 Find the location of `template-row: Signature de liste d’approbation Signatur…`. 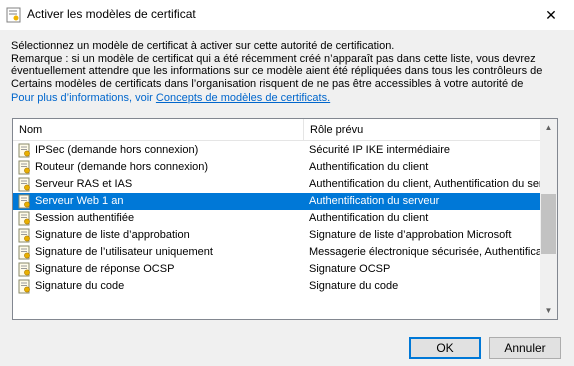

template-row: Signature de liste d’approbation Signatur… is located at coordinates (277, 235).